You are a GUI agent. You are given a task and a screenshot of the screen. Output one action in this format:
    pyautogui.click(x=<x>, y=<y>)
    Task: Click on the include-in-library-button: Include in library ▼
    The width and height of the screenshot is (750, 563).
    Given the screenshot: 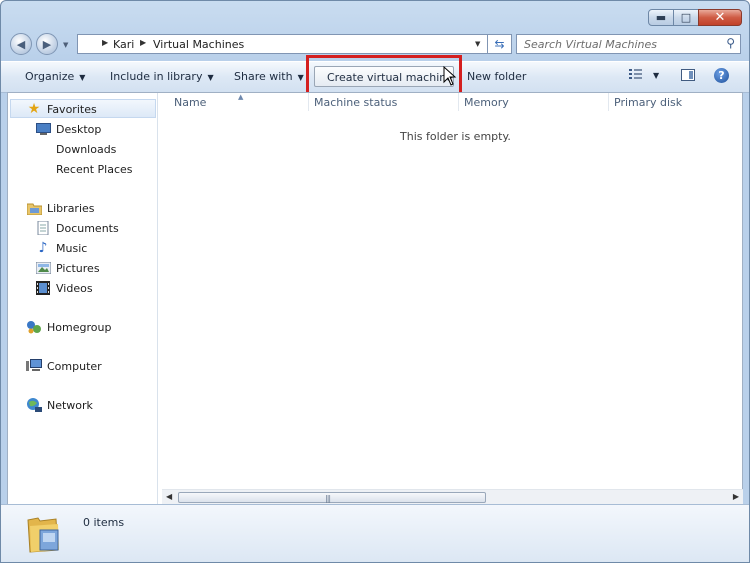 What is the action you would take?
    pyautogui.click(x=162, y=76)
    